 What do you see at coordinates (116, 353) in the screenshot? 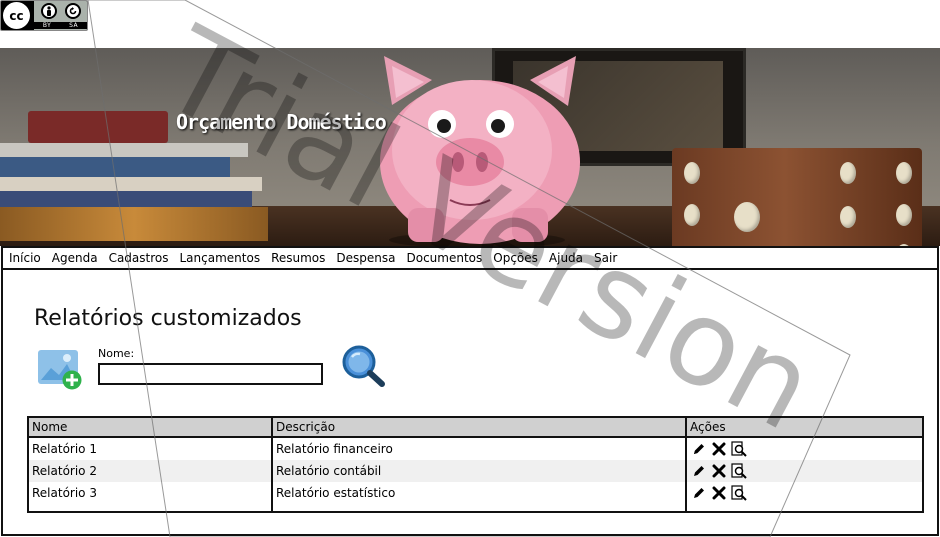
I see `name-label: Nome:` at bounding box center [116, 353].